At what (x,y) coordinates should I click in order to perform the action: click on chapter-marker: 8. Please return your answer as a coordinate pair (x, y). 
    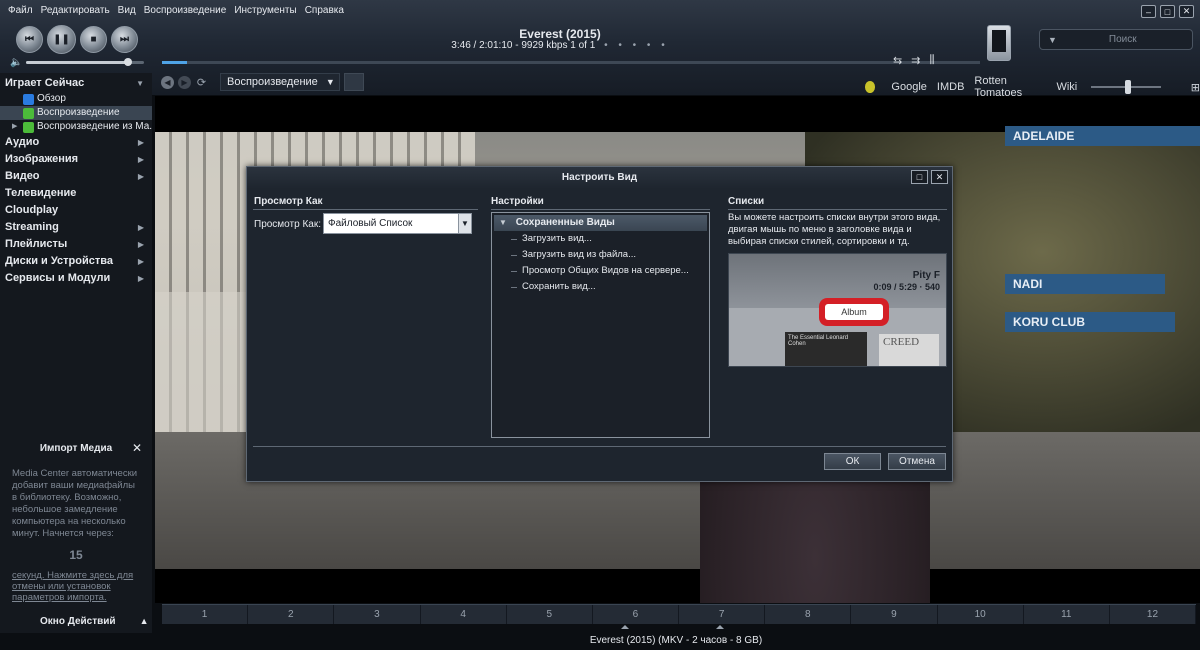
    Looking at the image, I should click on (808, 614).